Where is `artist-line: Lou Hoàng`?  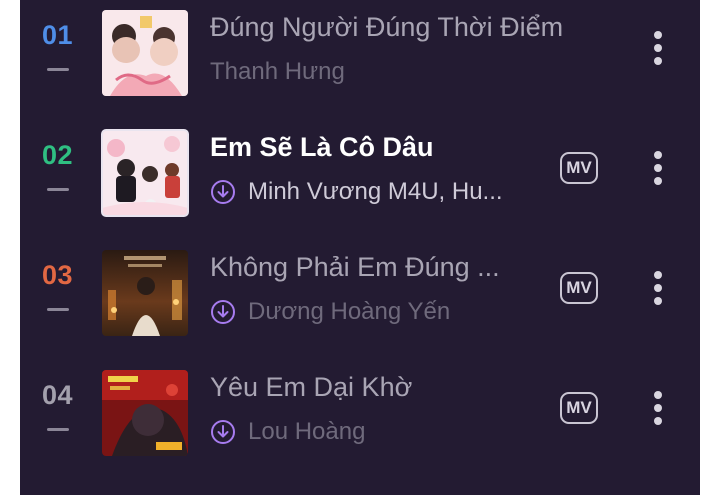
artist-line: Lou Hoàng is located at coordinates (287, 432).